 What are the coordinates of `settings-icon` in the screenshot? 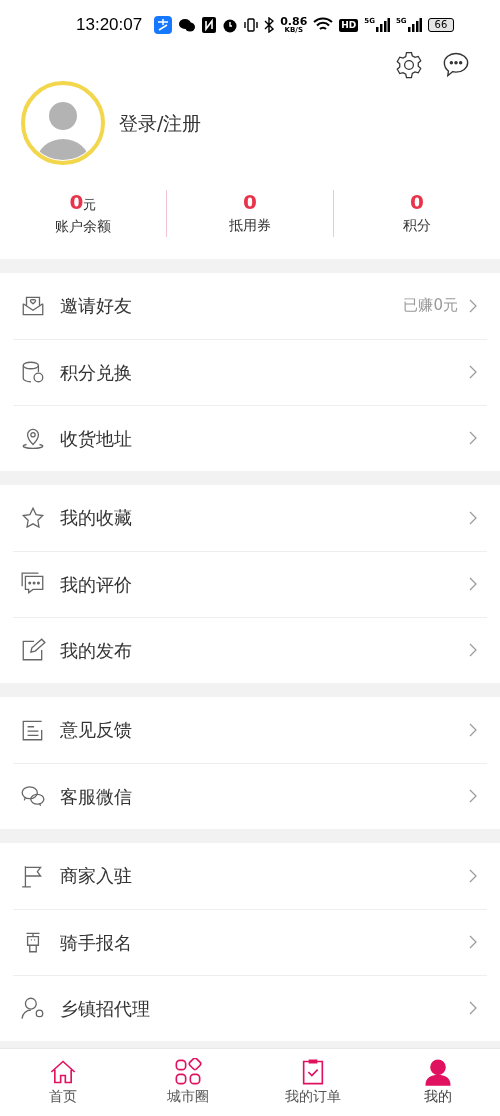 It's located at (409, 65).